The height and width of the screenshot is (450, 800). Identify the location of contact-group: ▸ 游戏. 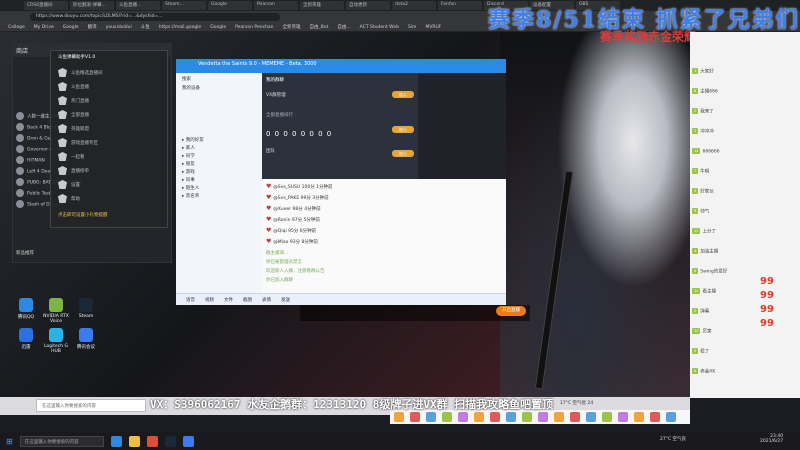
(188, 172).